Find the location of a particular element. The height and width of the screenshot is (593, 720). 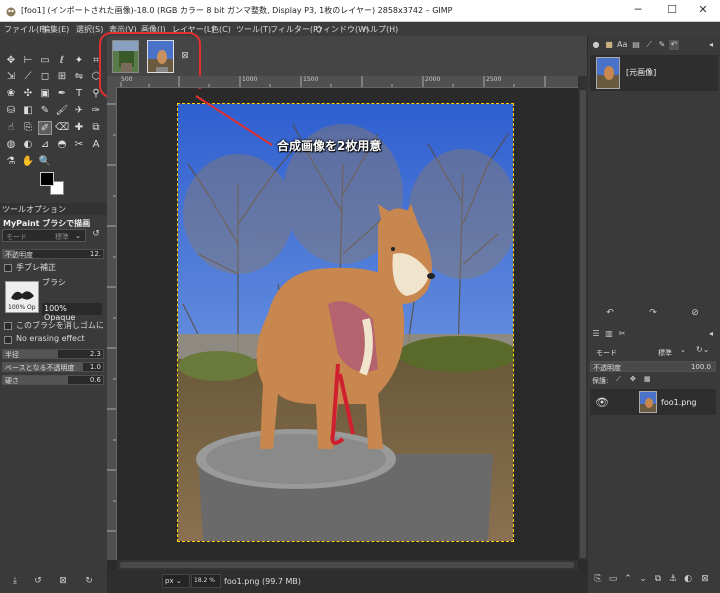

transform-tool-icon: ⊞ is located at coordinates (62, 77).